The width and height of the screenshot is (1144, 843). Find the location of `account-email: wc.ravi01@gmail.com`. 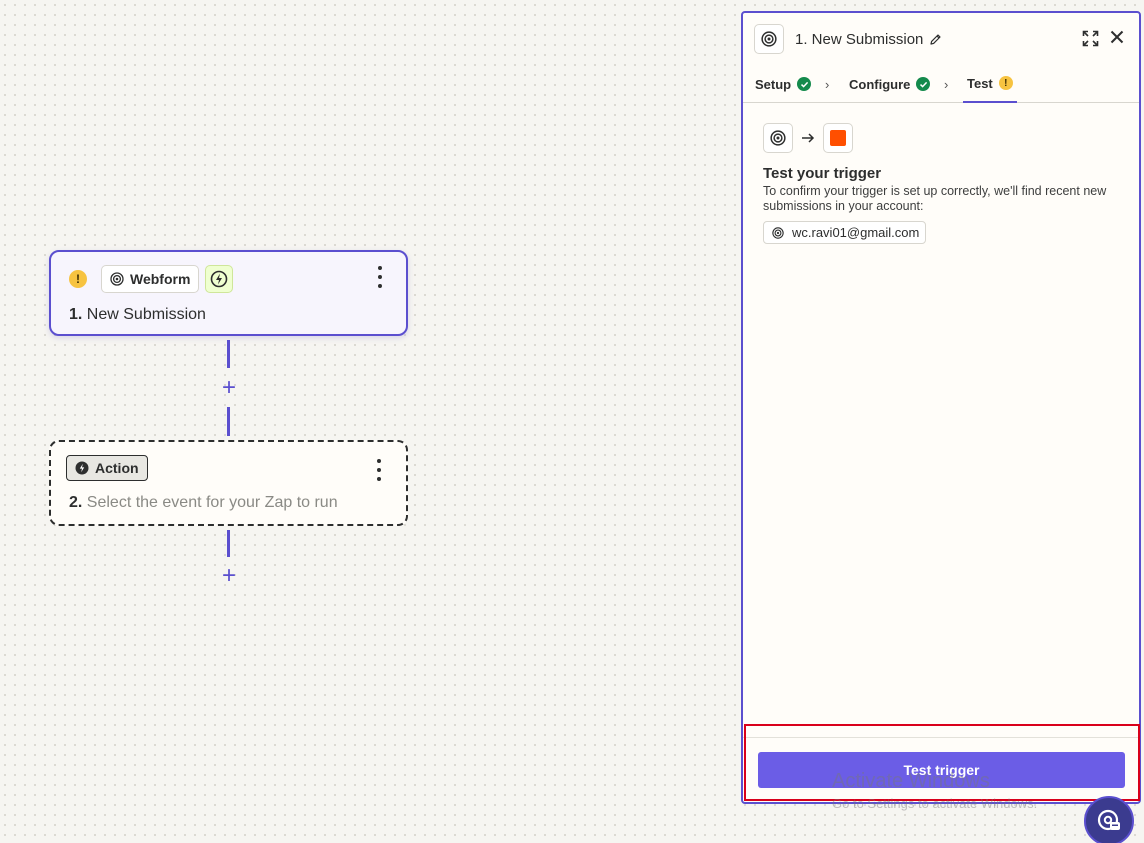

account-email: wc.ravi01@gmail.com is located at coordinates (856, 232).